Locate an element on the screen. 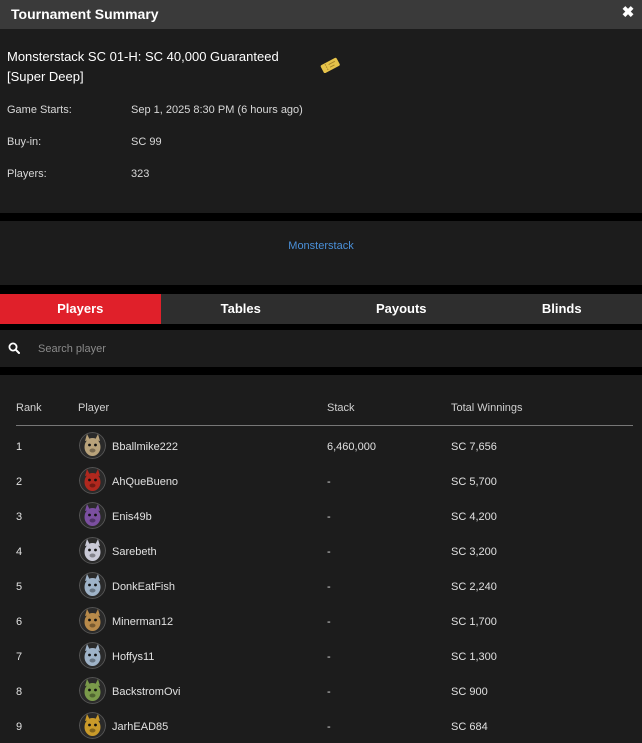  winnings-cell: SC 2,240 is located at coordinates (474, 587).